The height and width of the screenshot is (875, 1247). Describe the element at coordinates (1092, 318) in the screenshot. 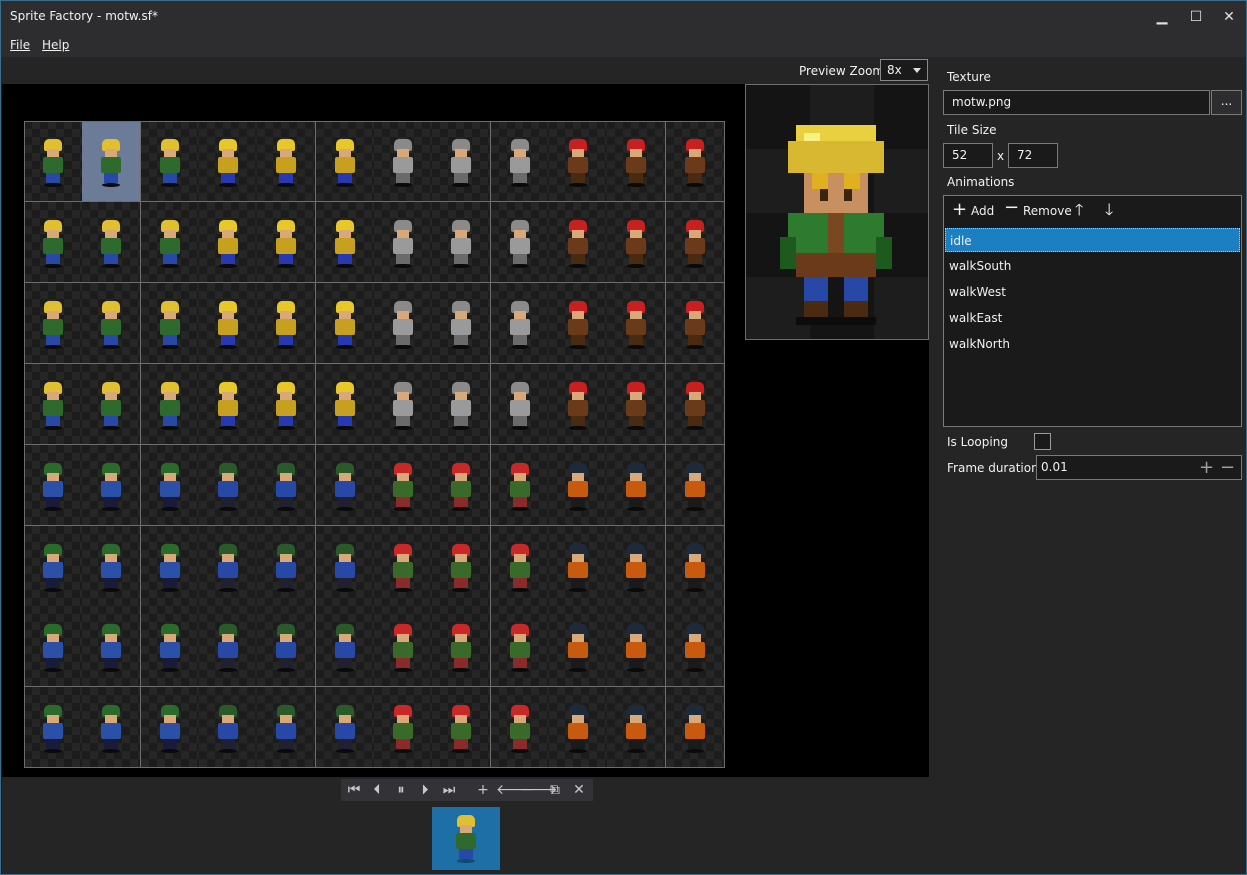

I see `animation-item-walkeast: walkEast` at that location.